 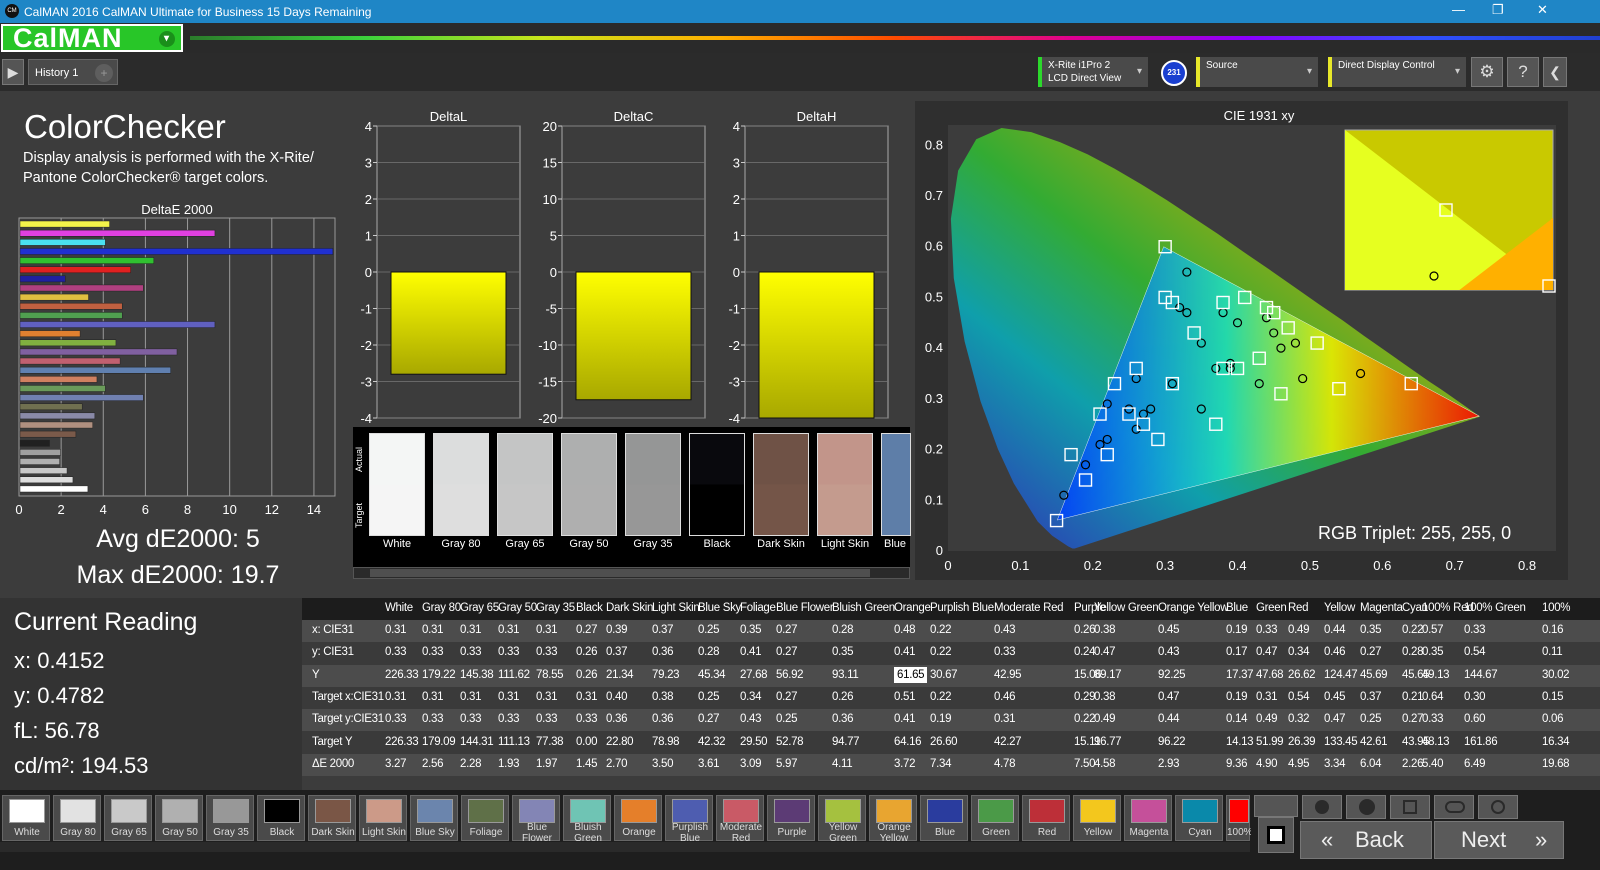 What do you see at coordinates (805, 608) in the screenshot?
I see `column-header: Blue Flower` at bounding box center [805, 608].